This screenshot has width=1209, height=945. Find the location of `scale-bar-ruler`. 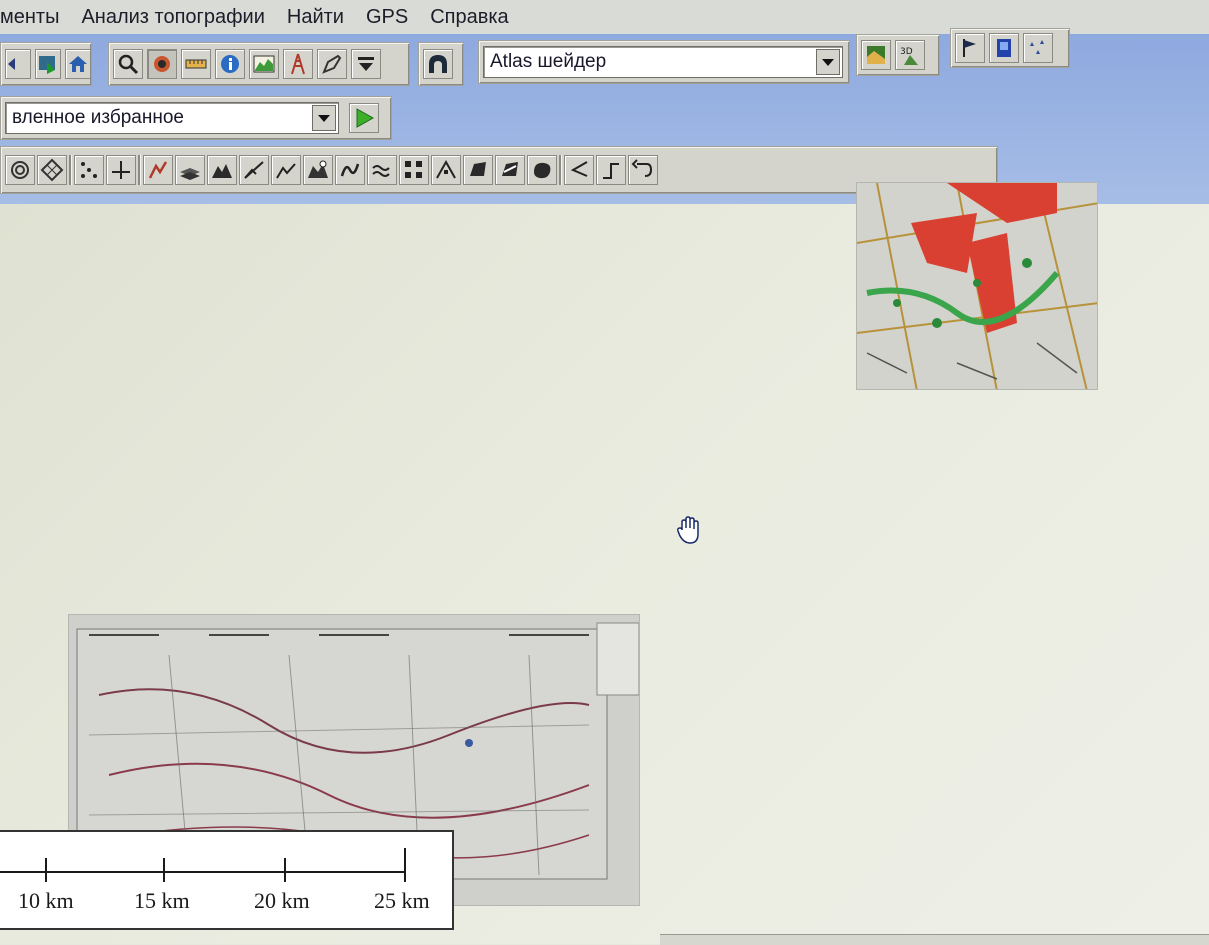

scale-bar-ruler is located at coordinates (203, 865).